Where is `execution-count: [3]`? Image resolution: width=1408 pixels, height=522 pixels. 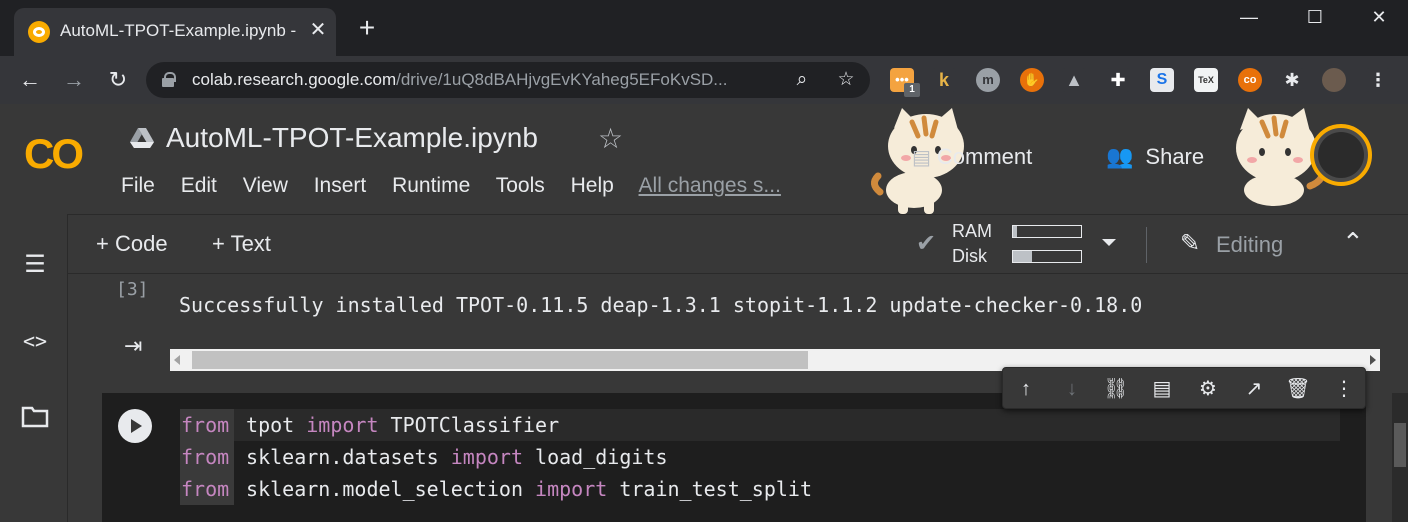 execution-count: [3] is located at coordinates (132, 289).